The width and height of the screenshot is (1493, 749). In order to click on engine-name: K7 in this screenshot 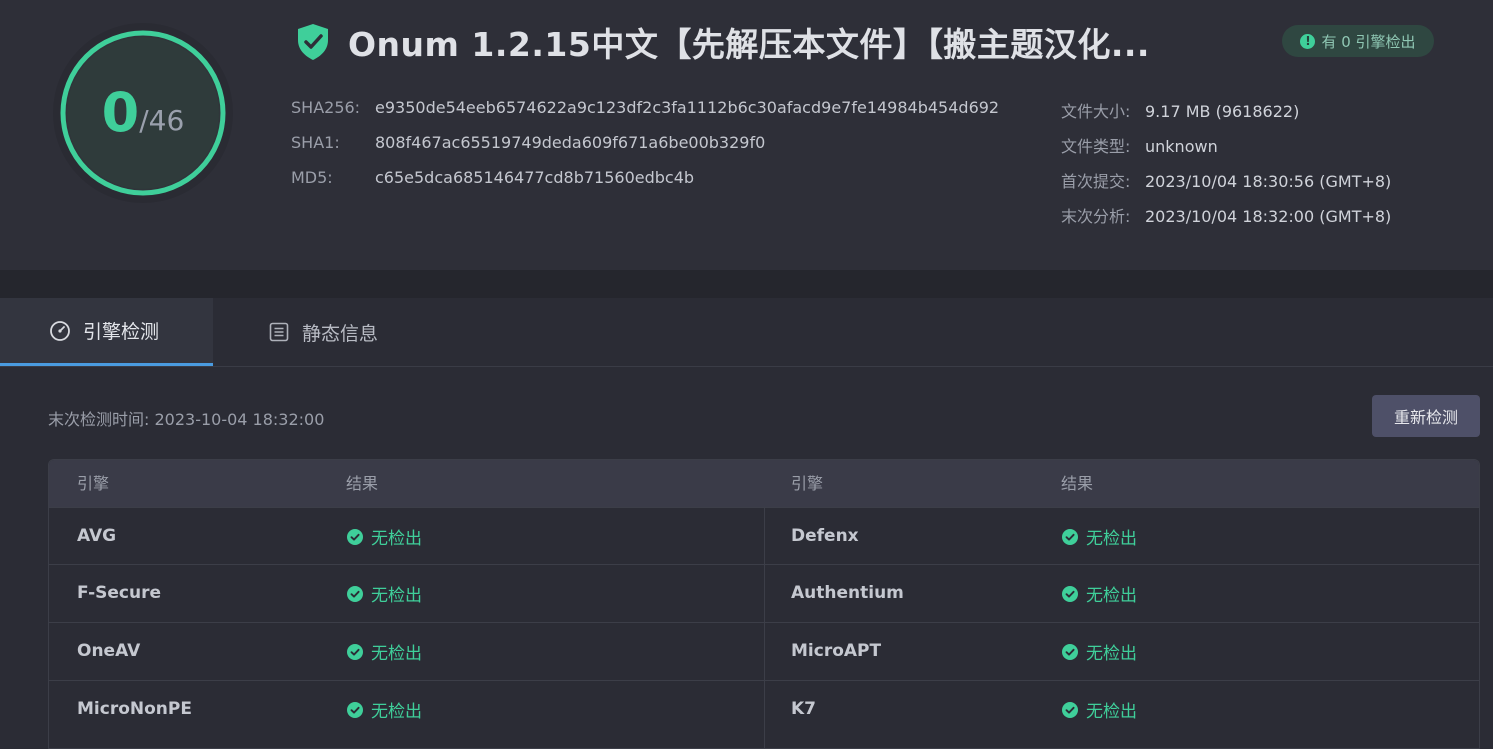, I will do `click(804, 709)`.